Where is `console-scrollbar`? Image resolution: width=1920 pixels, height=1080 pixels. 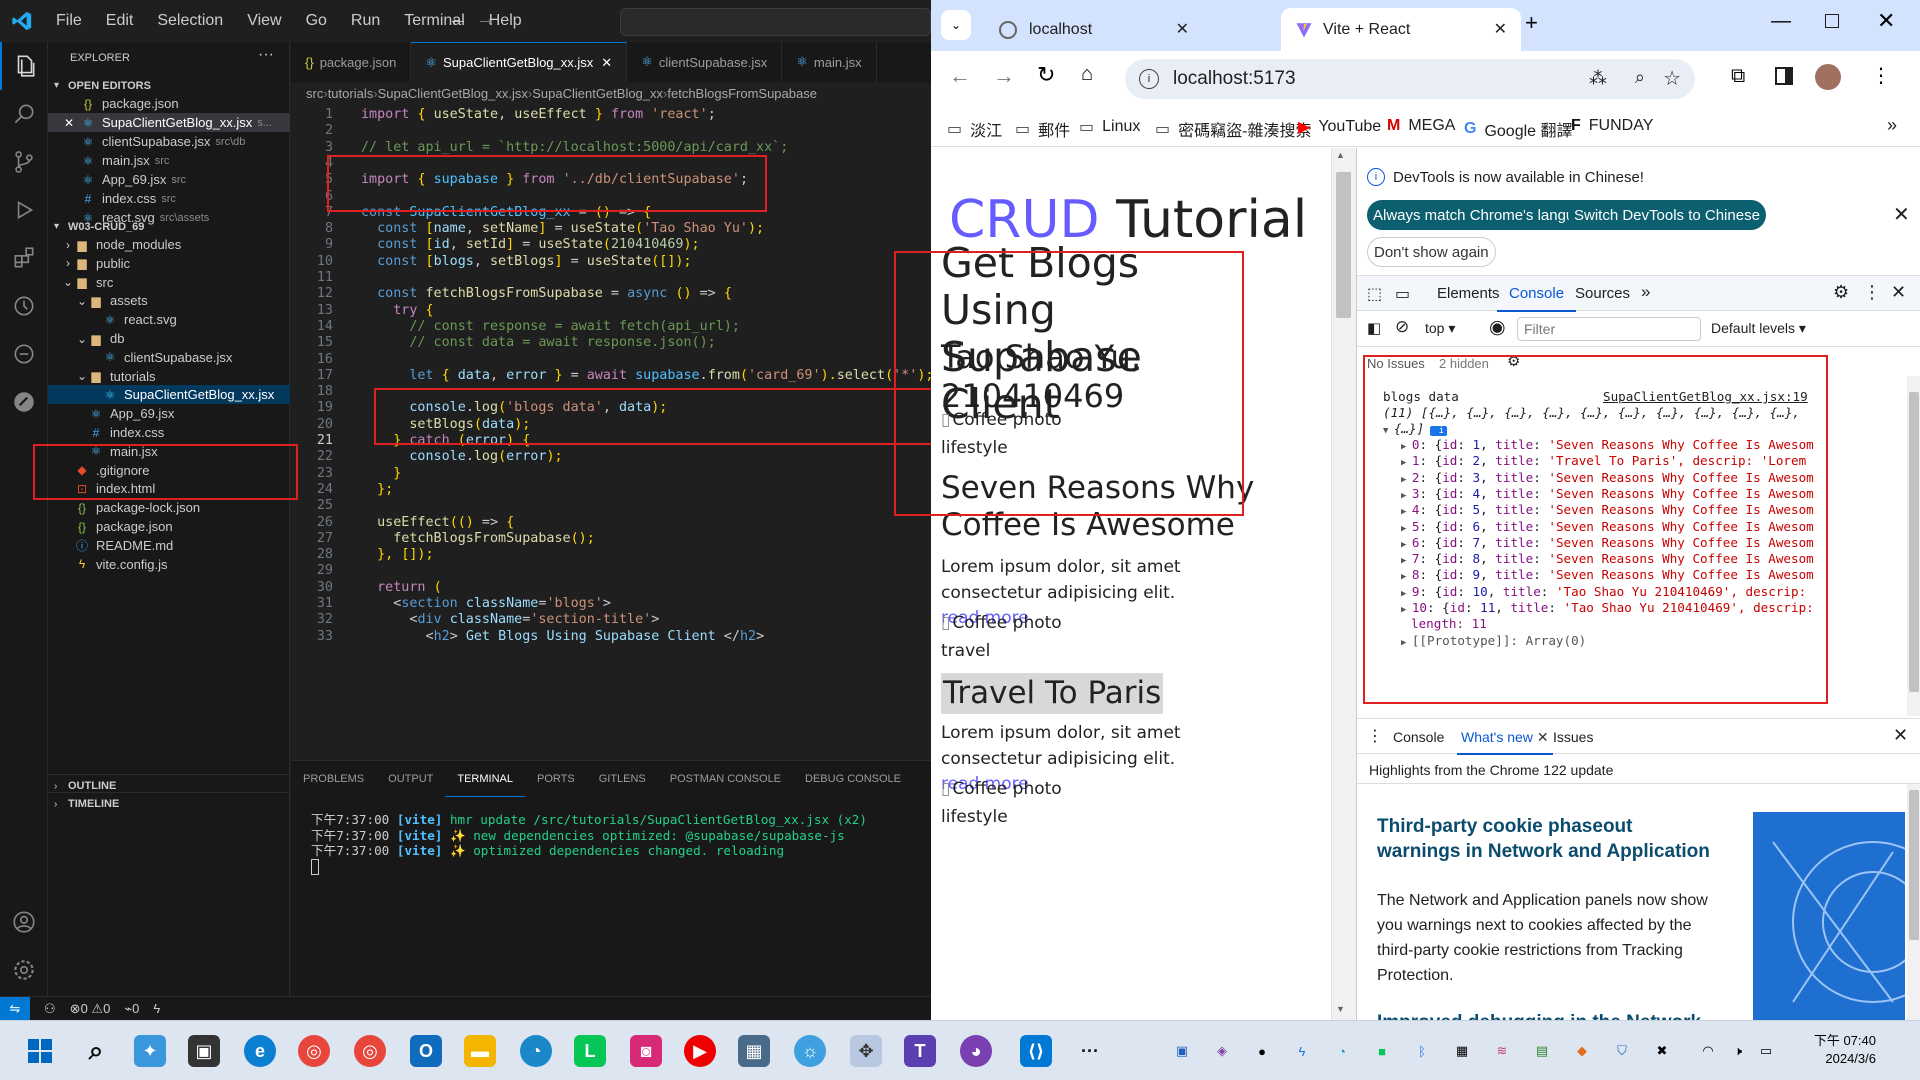 console-scrollbar is located at coordinates (1913, 546).